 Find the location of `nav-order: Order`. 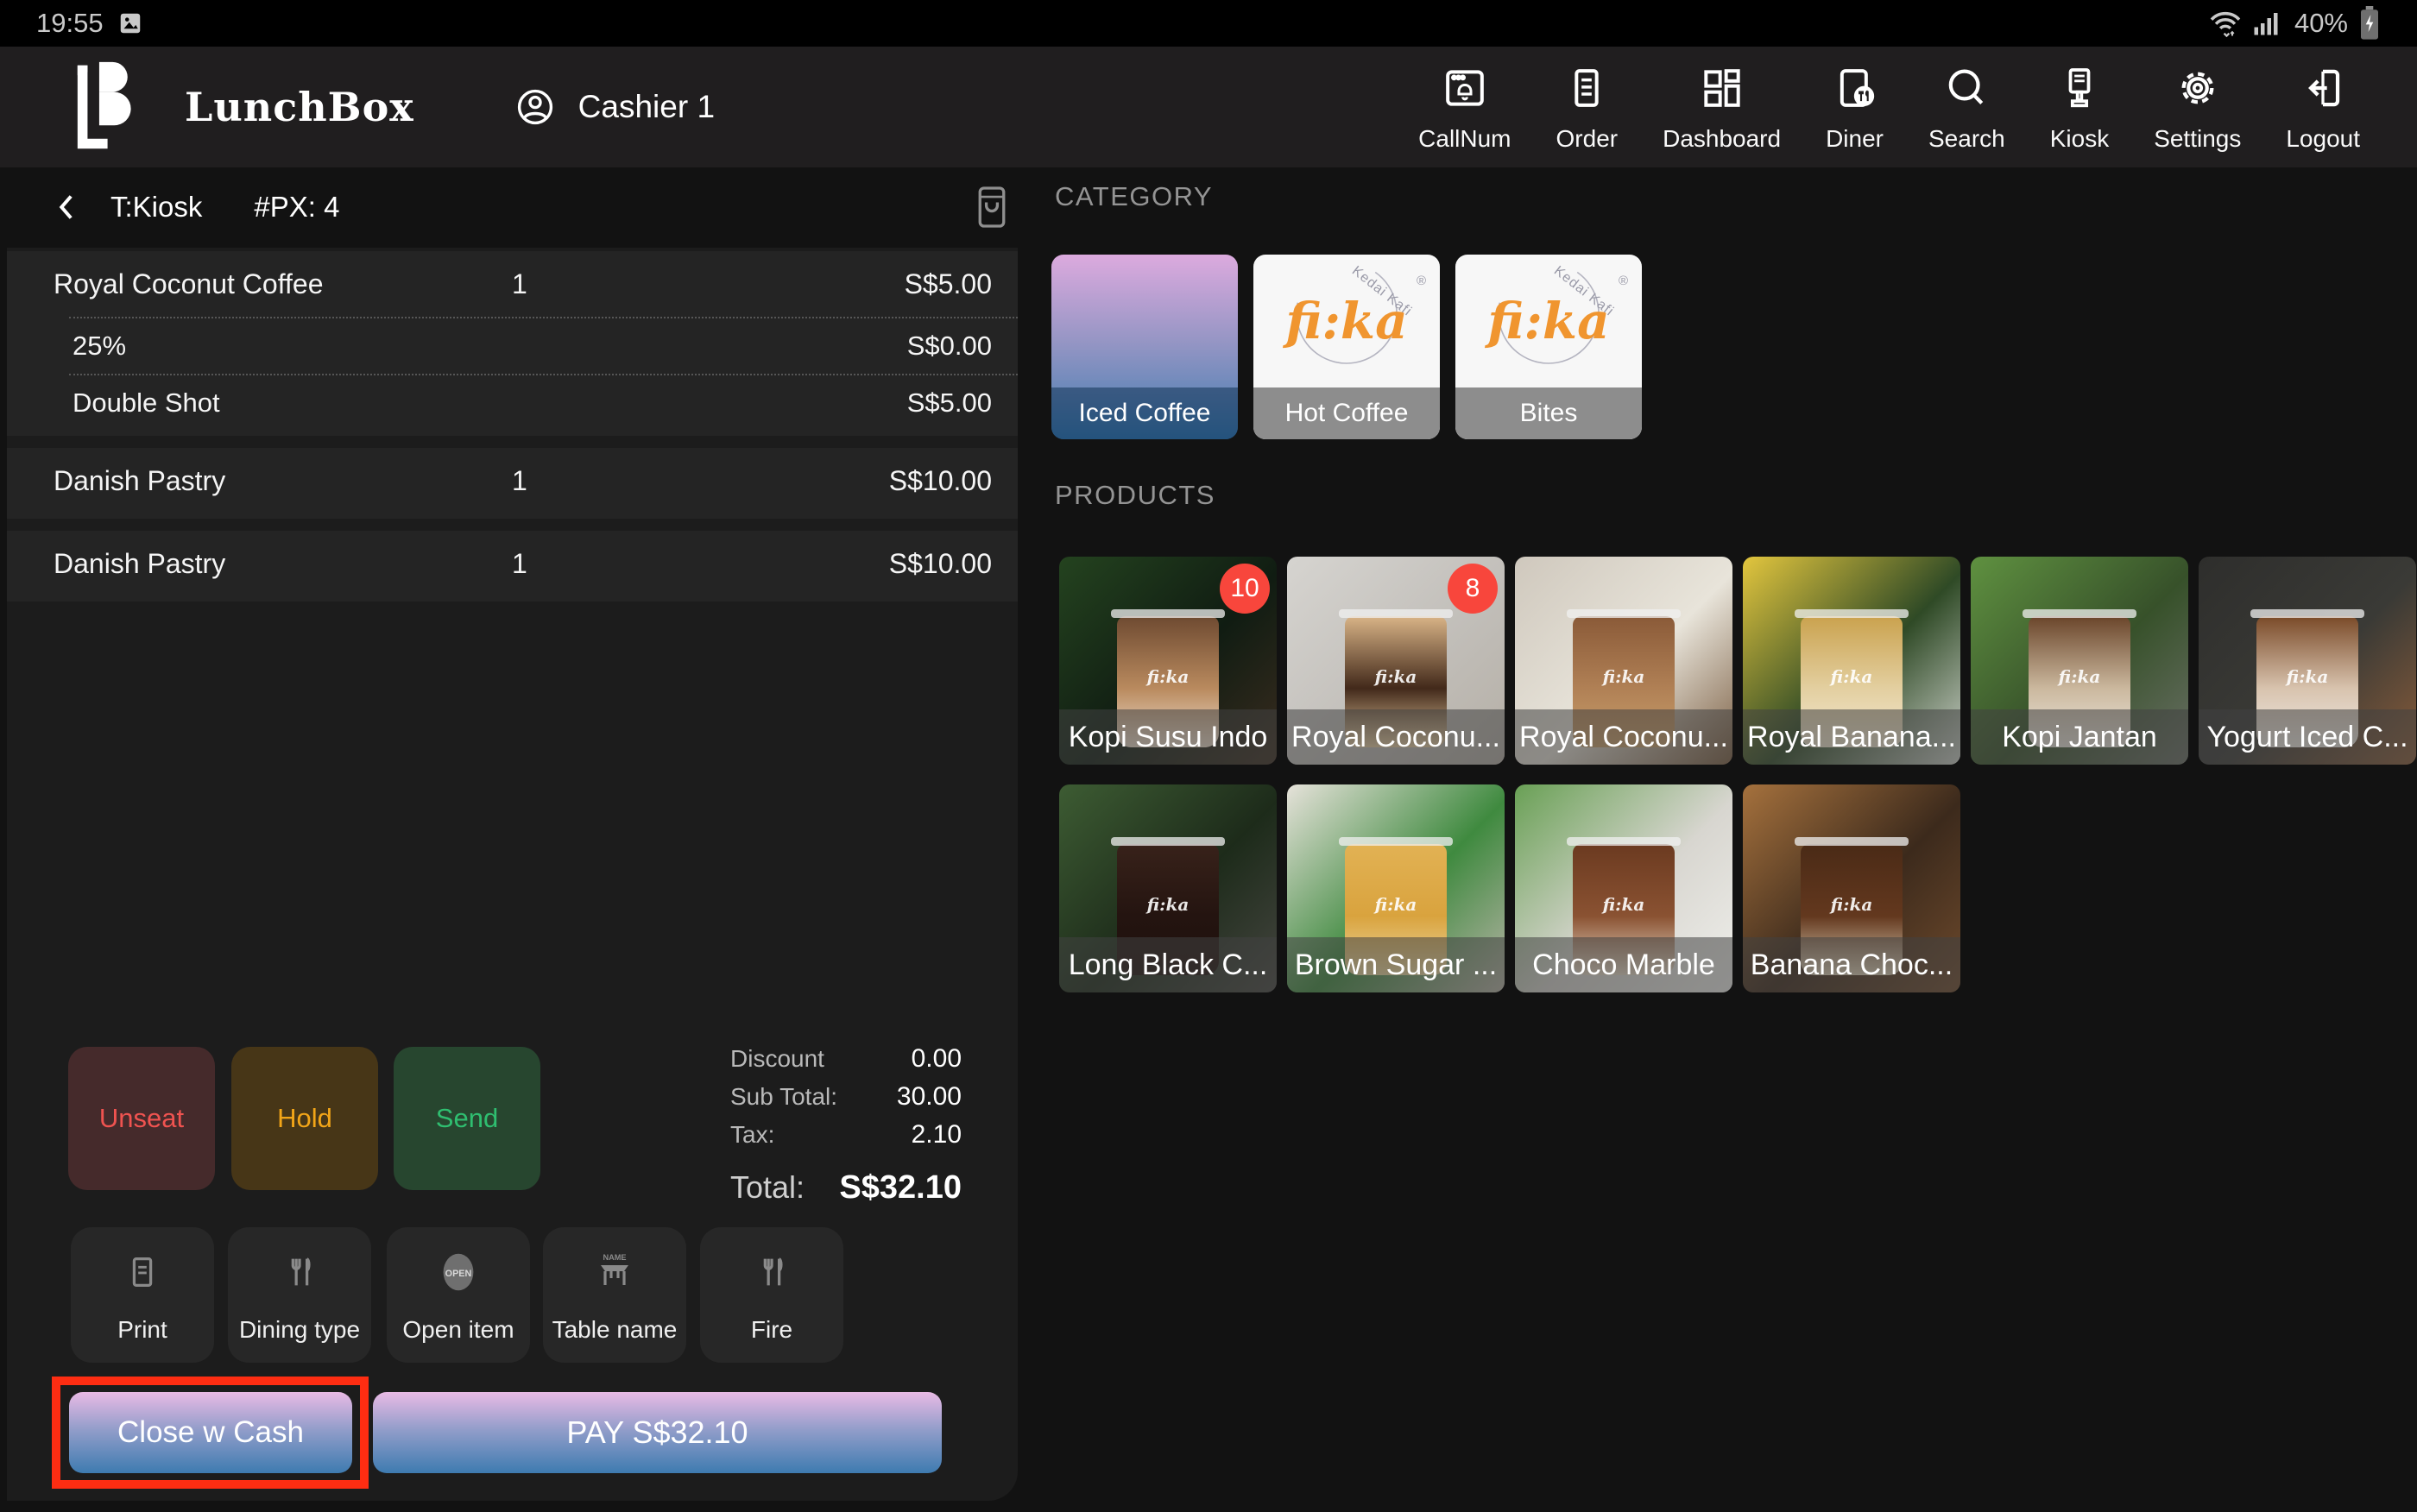

nav-order: Order is located at coordinates (1587, 107).